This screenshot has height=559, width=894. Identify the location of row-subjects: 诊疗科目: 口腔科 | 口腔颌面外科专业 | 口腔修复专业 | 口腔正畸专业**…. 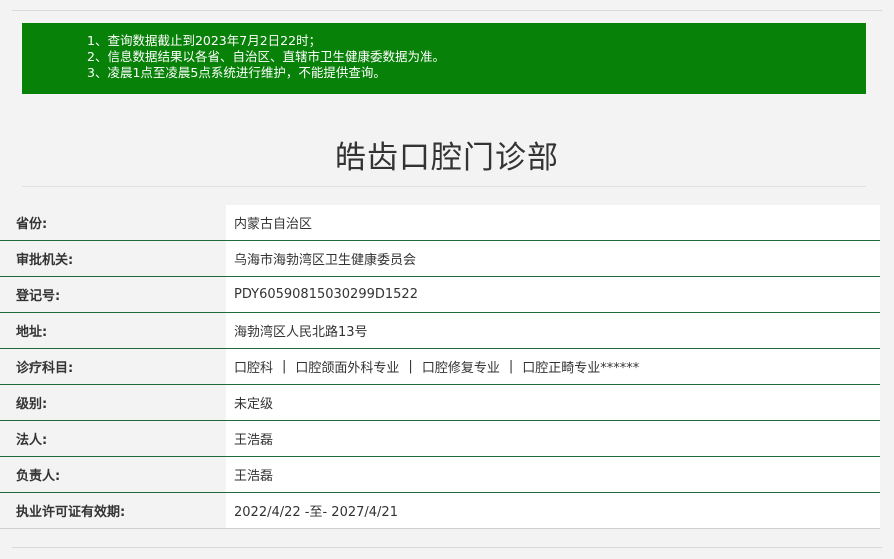
(440, 367).